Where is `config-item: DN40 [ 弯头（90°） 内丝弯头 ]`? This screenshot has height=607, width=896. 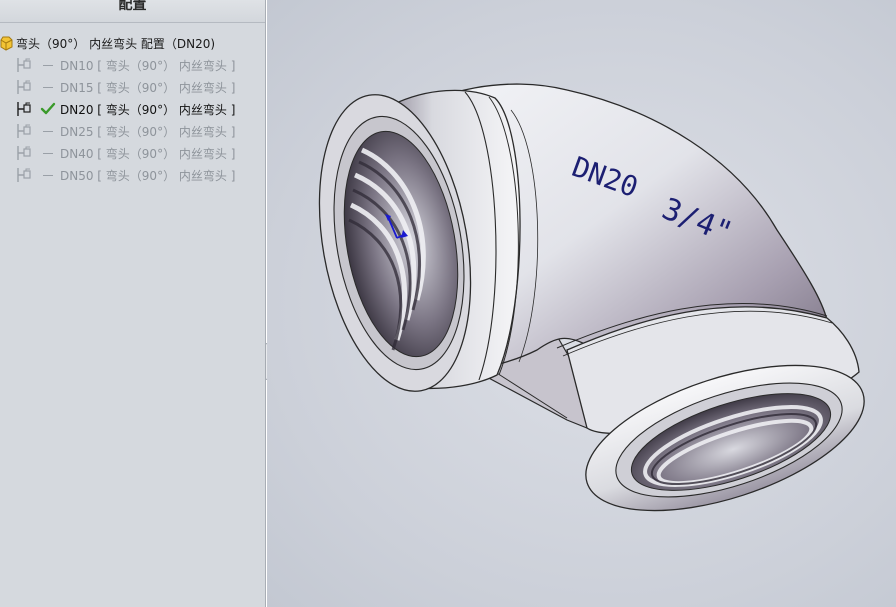 config-item: DN40 [ 弯头（90°） 内丝弯头 ] is located at coordinates (125, 153).